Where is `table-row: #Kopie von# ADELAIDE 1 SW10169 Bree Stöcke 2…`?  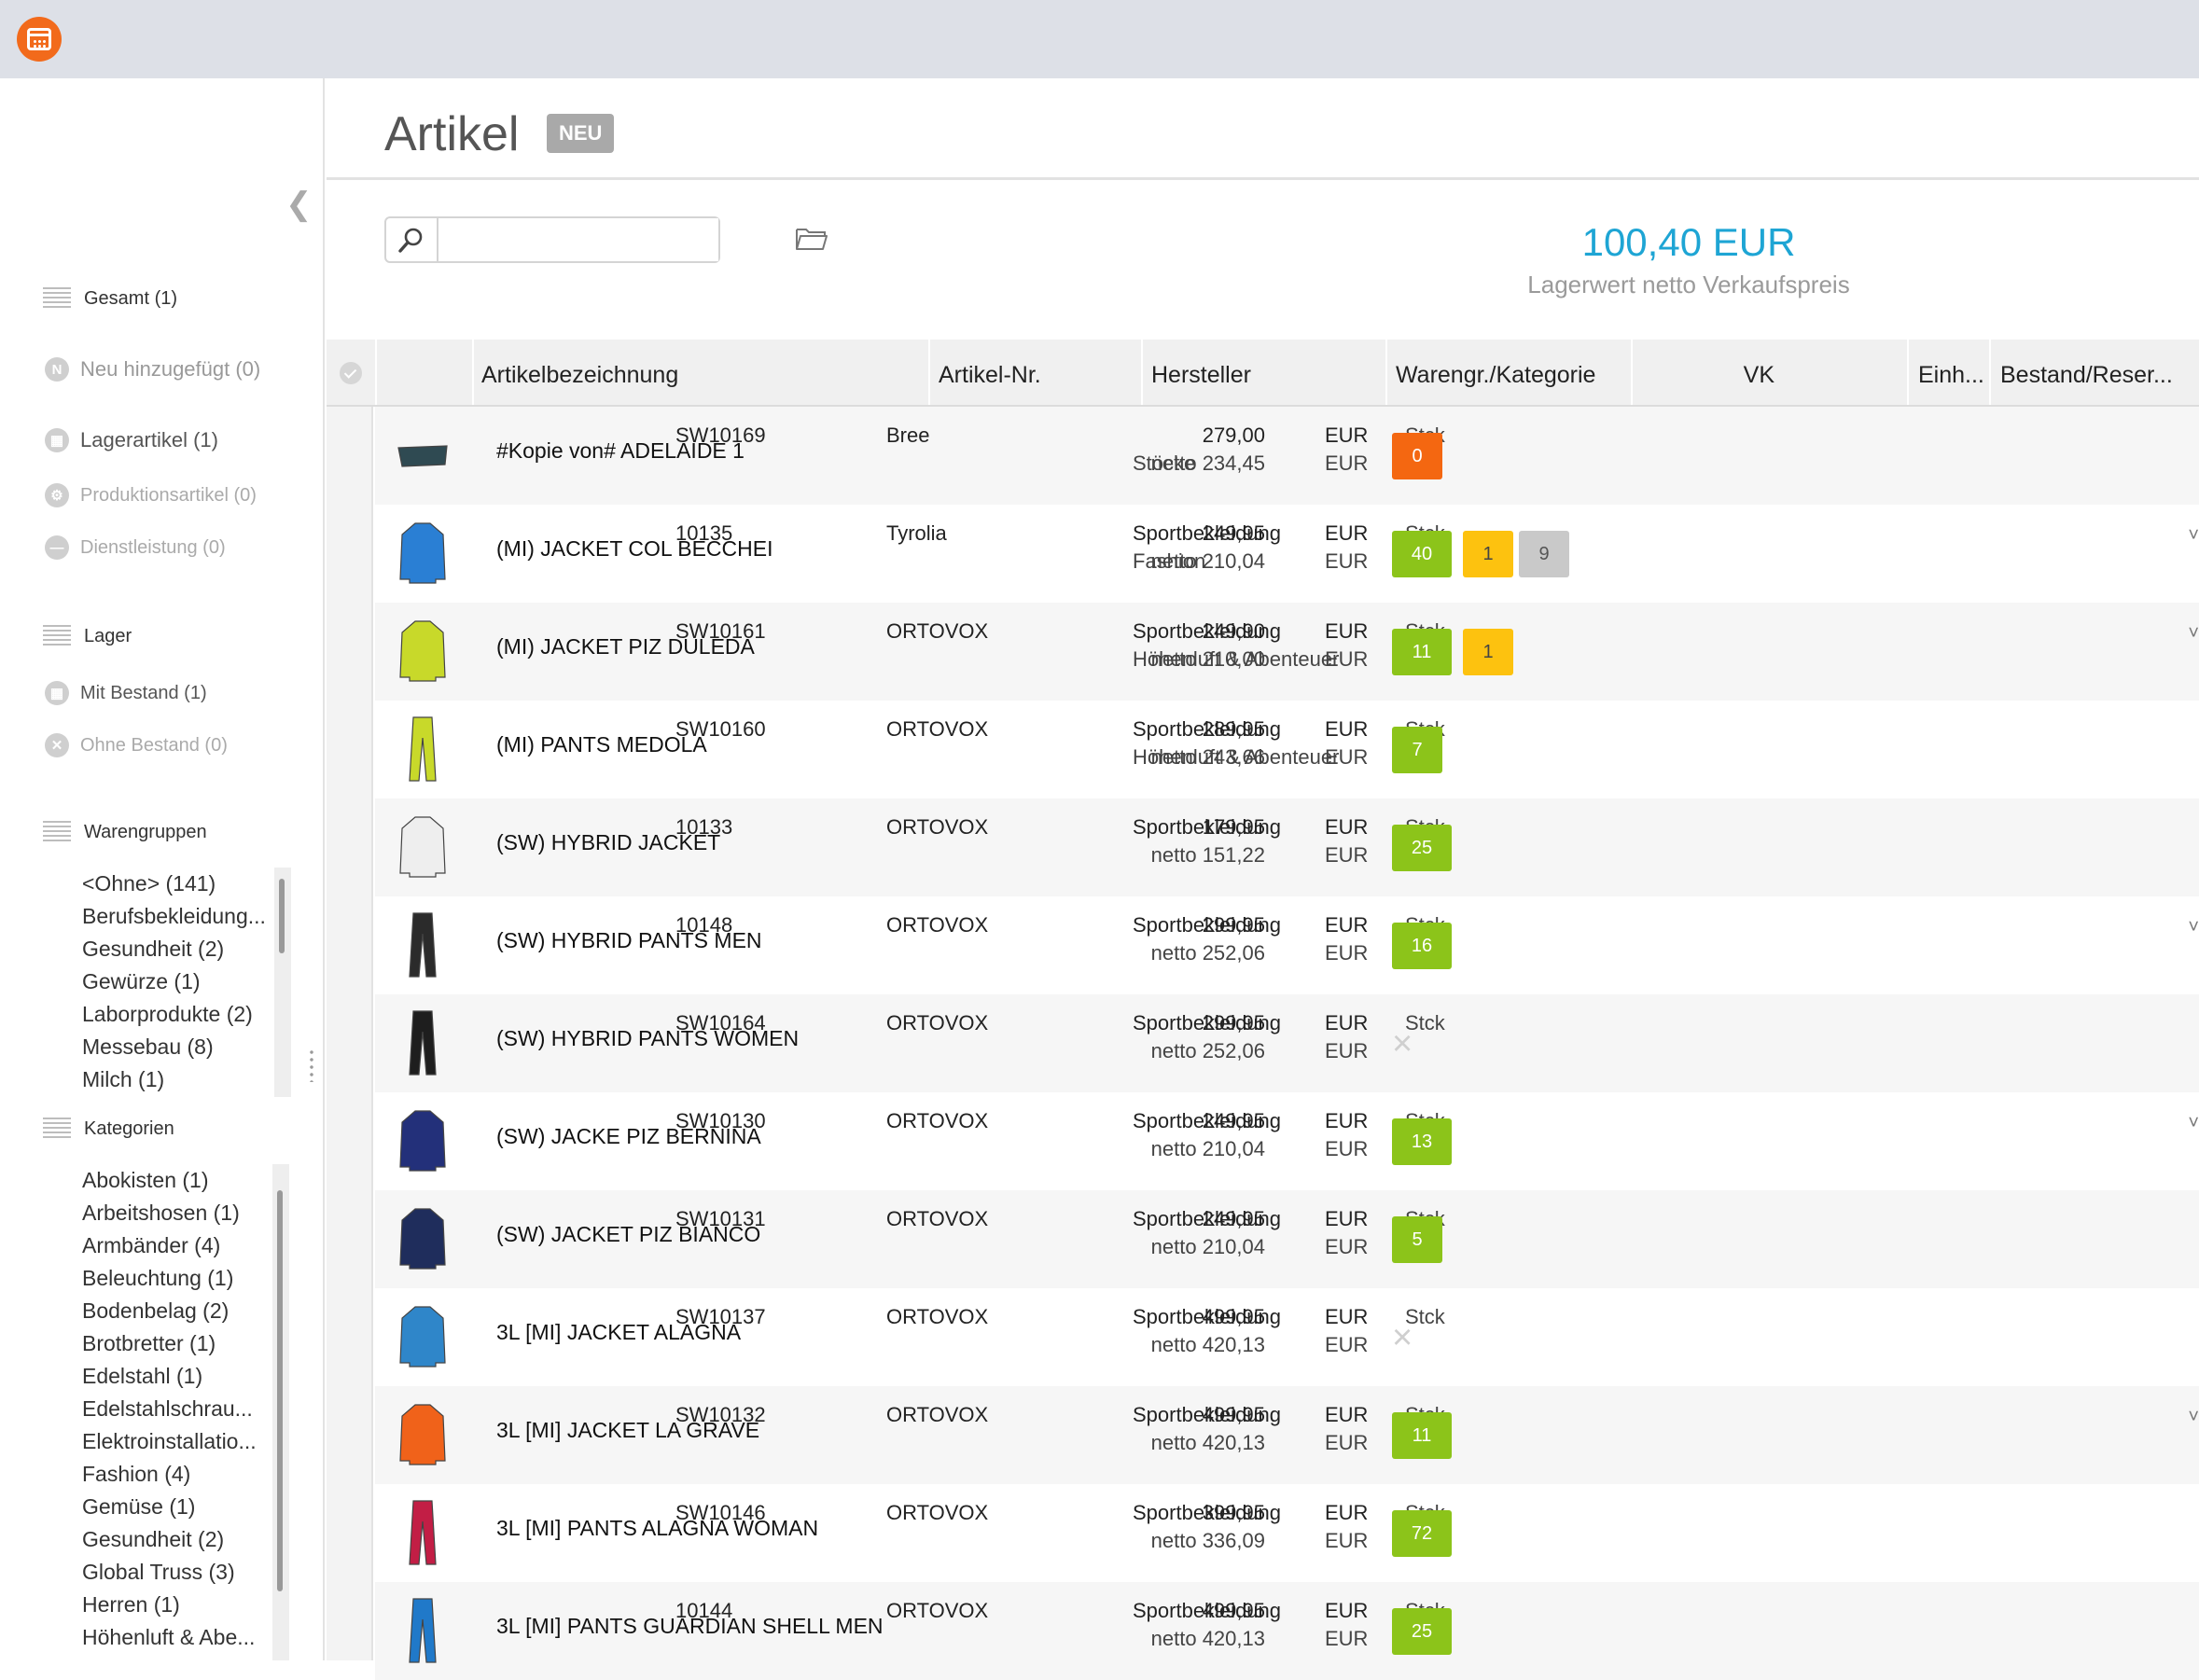
table-row: #Kopie von# ADELAIDE 1 SW10169 Bree Stöcke 2… is located at coordinates (1287, 456).